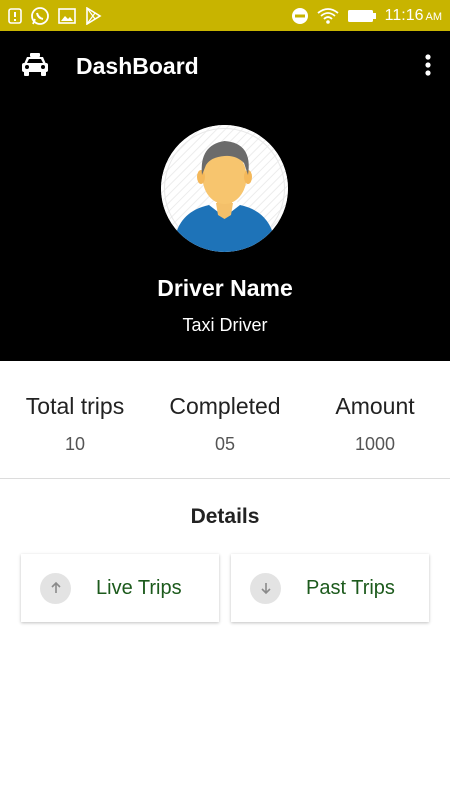  Describe the element at coordinates (15, 15) in the screenshot. I see `notification-icon` at that location.